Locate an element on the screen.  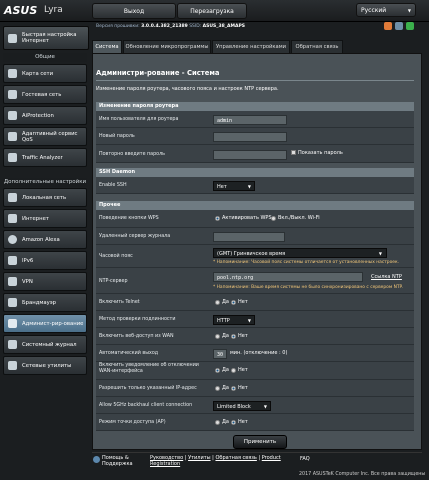
ssid-value: ASUS_38_AMAPS is located at coordinates (224, 26).